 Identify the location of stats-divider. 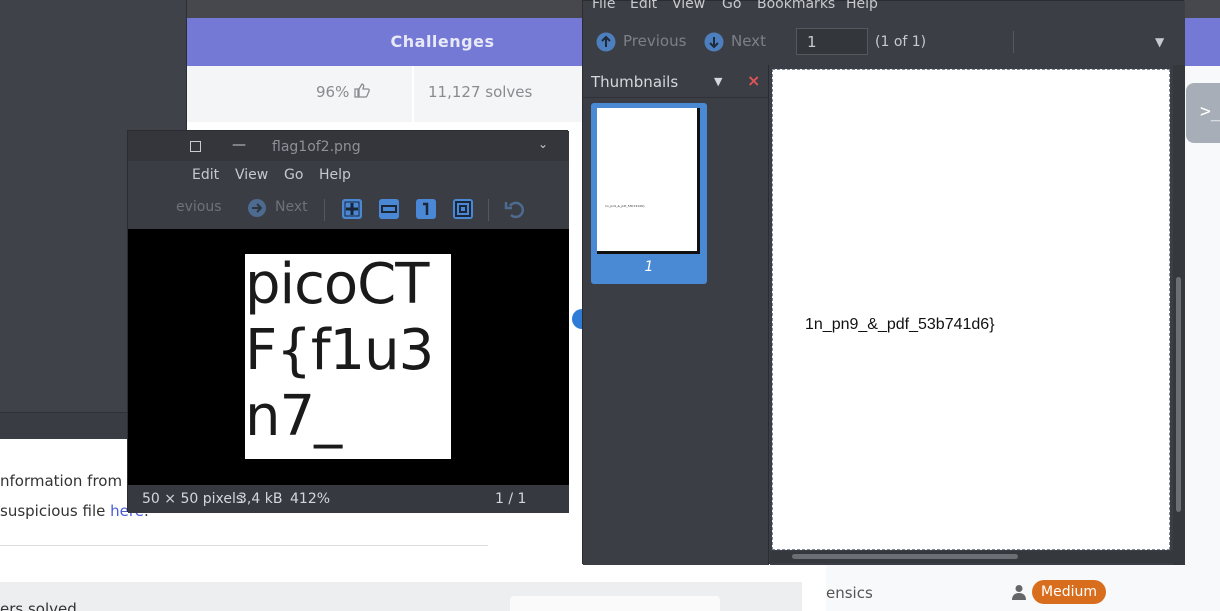
(413, 94).